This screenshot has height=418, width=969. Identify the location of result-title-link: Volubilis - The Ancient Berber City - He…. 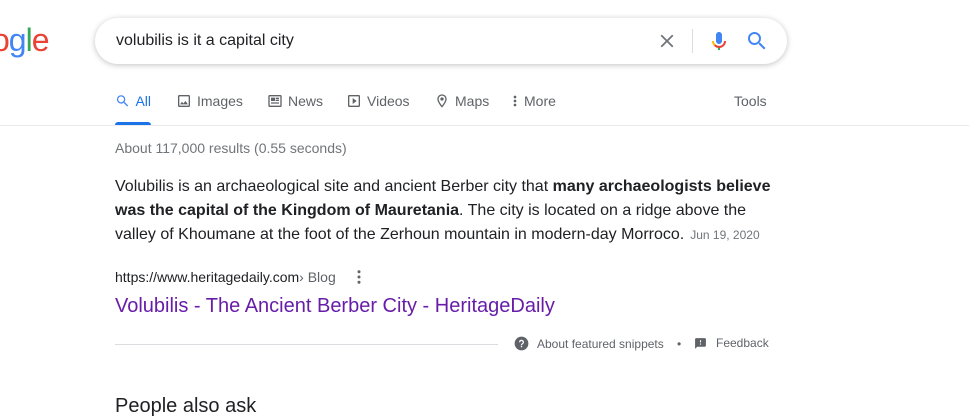
(335, 306).